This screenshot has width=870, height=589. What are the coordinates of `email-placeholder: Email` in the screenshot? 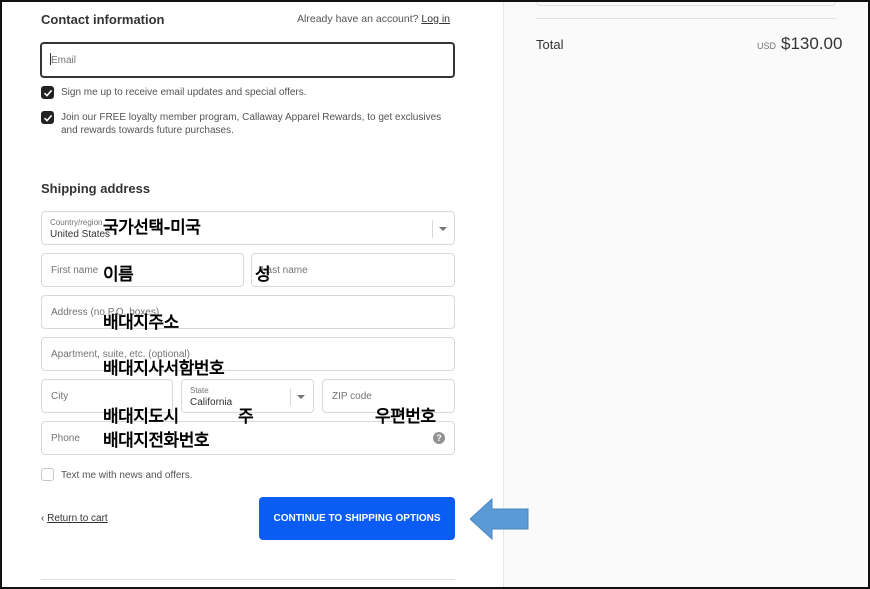 It's located at (64, 60).